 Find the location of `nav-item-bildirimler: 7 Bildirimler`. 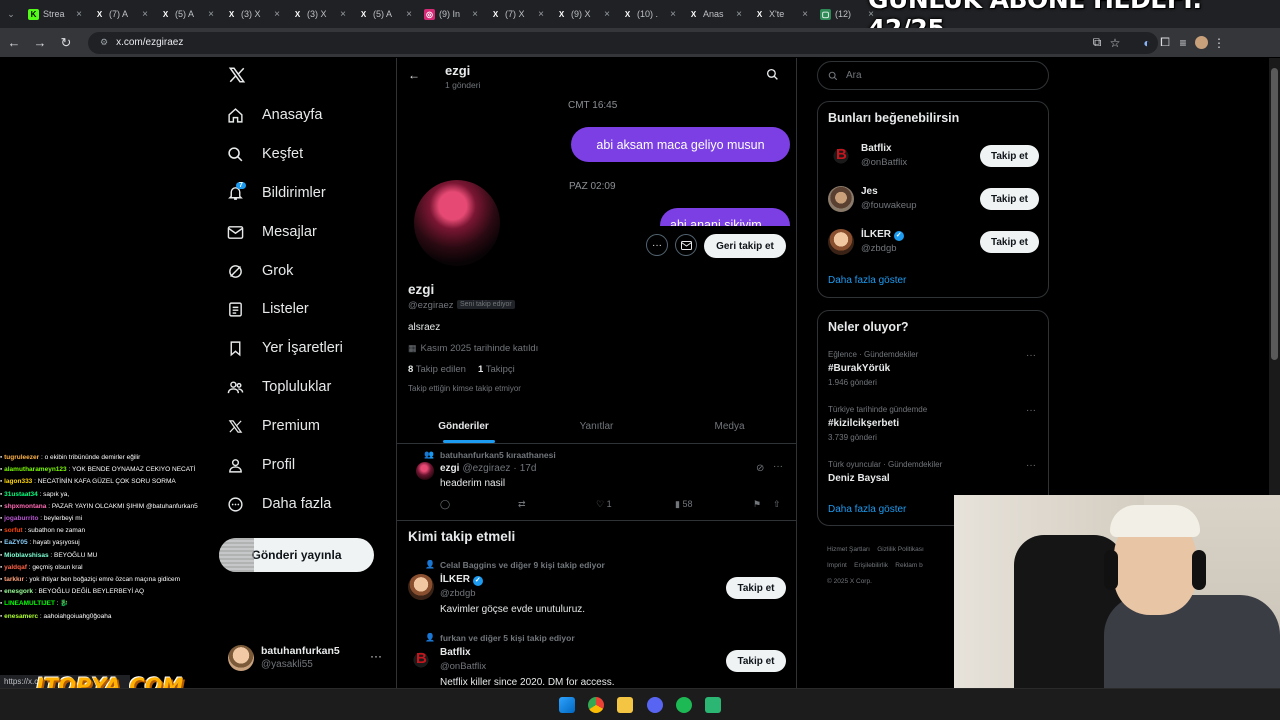

nav-item-bildirimler: 7 Bildirimler is located at coordinates (274, 193).